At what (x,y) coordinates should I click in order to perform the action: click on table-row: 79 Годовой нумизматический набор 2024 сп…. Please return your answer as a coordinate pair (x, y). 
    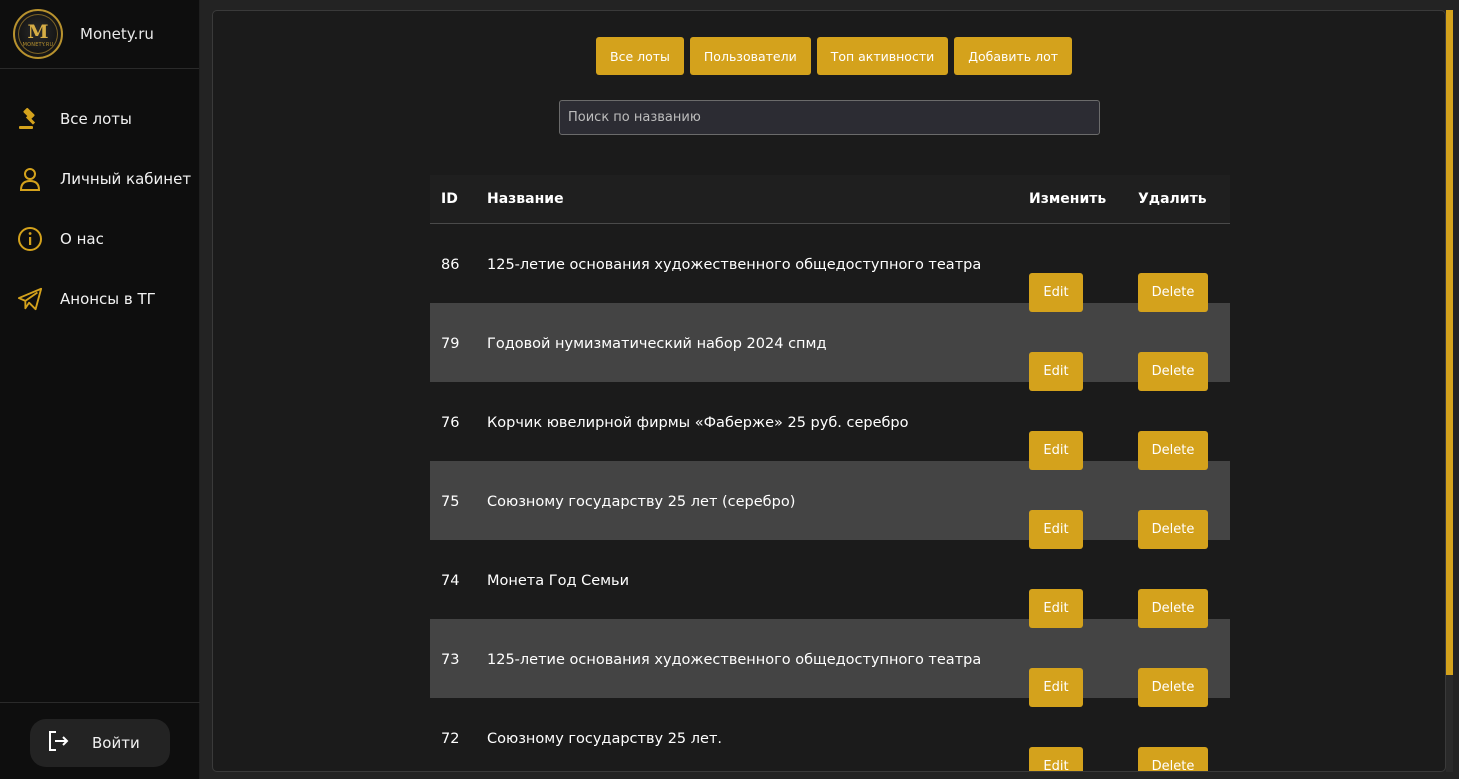
    Looking at the image, I should click on (830, 347).